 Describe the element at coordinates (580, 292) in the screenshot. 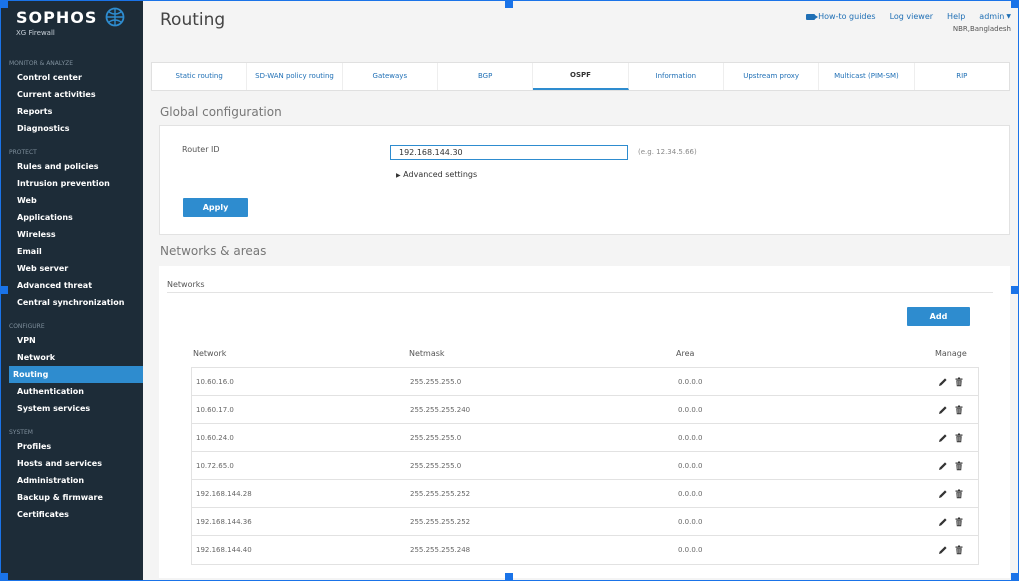

I see `networks-divider` at that location.